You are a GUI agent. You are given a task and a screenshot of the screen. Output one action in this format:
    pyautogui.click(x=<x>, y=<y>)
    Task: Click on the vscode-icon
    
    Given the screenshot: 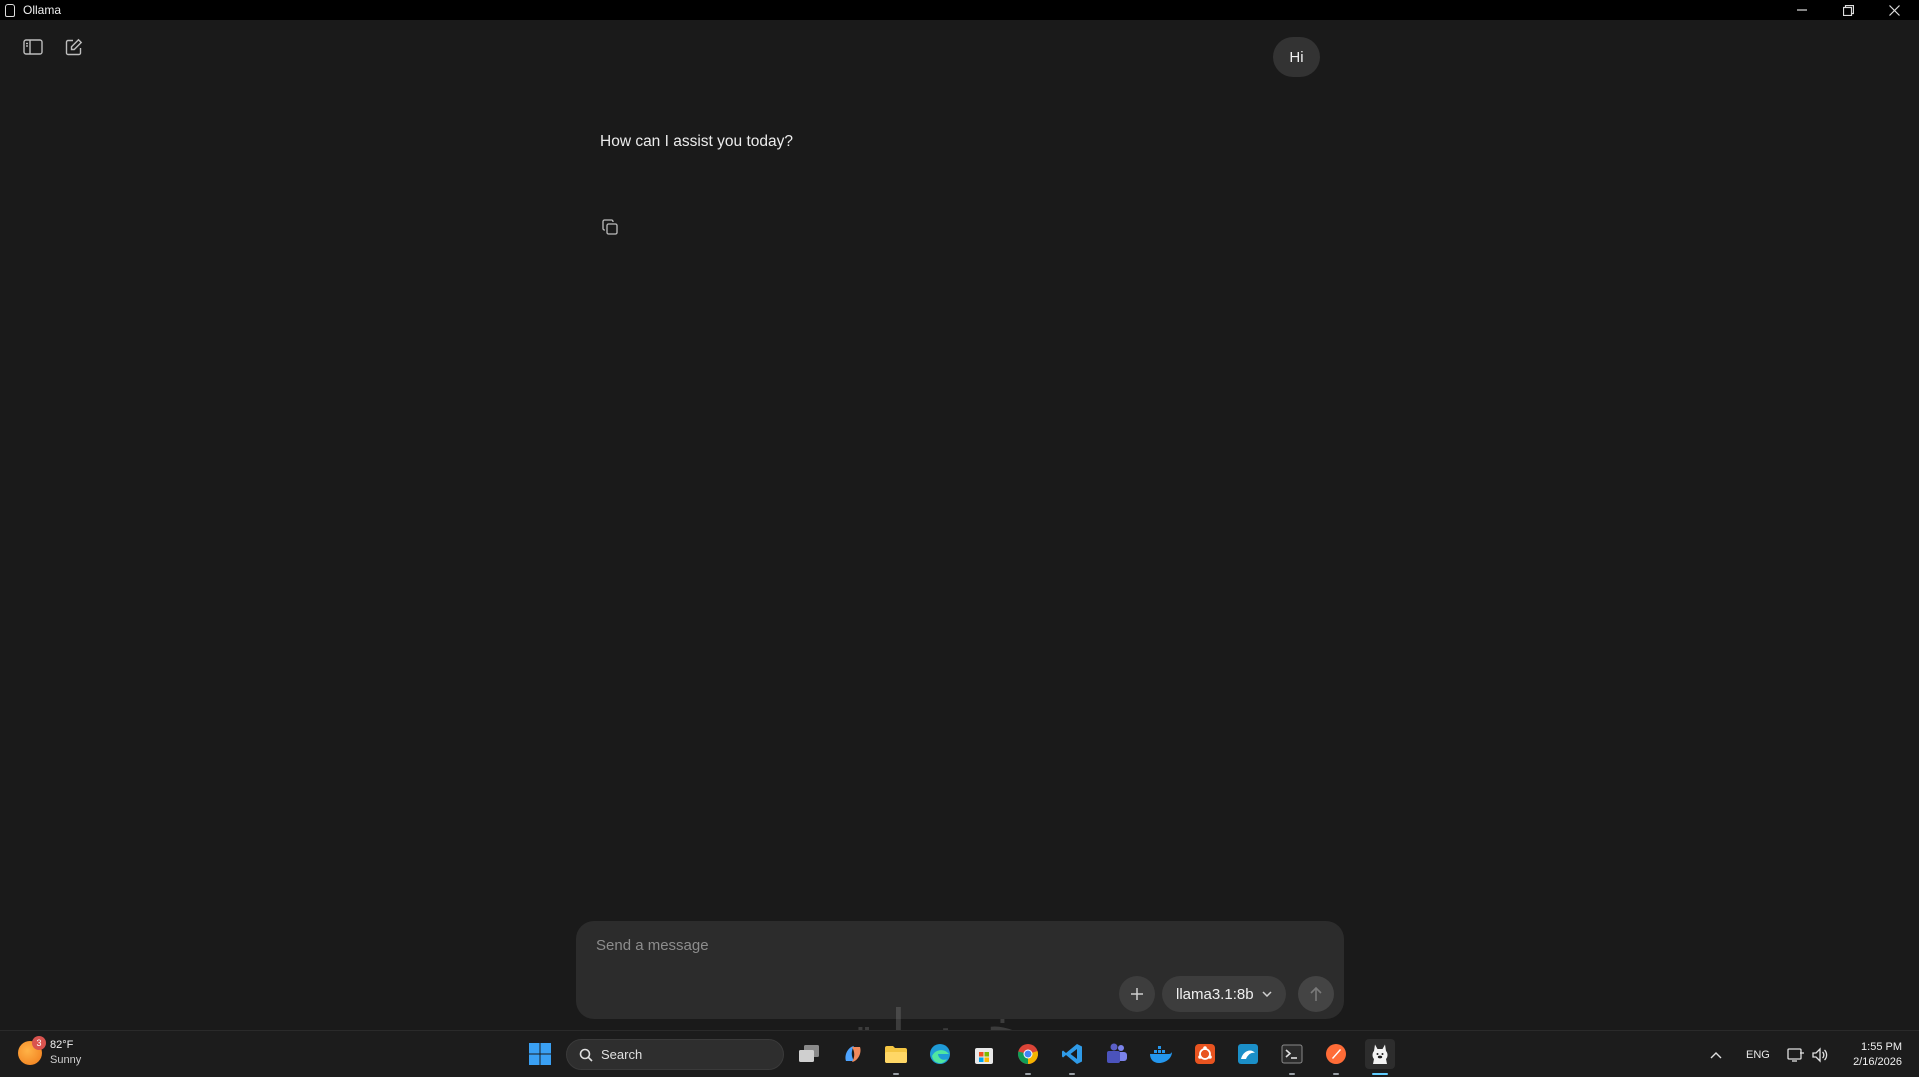 What is the action you would take?
    pyautogui.click(x=1072, y=1054)
    